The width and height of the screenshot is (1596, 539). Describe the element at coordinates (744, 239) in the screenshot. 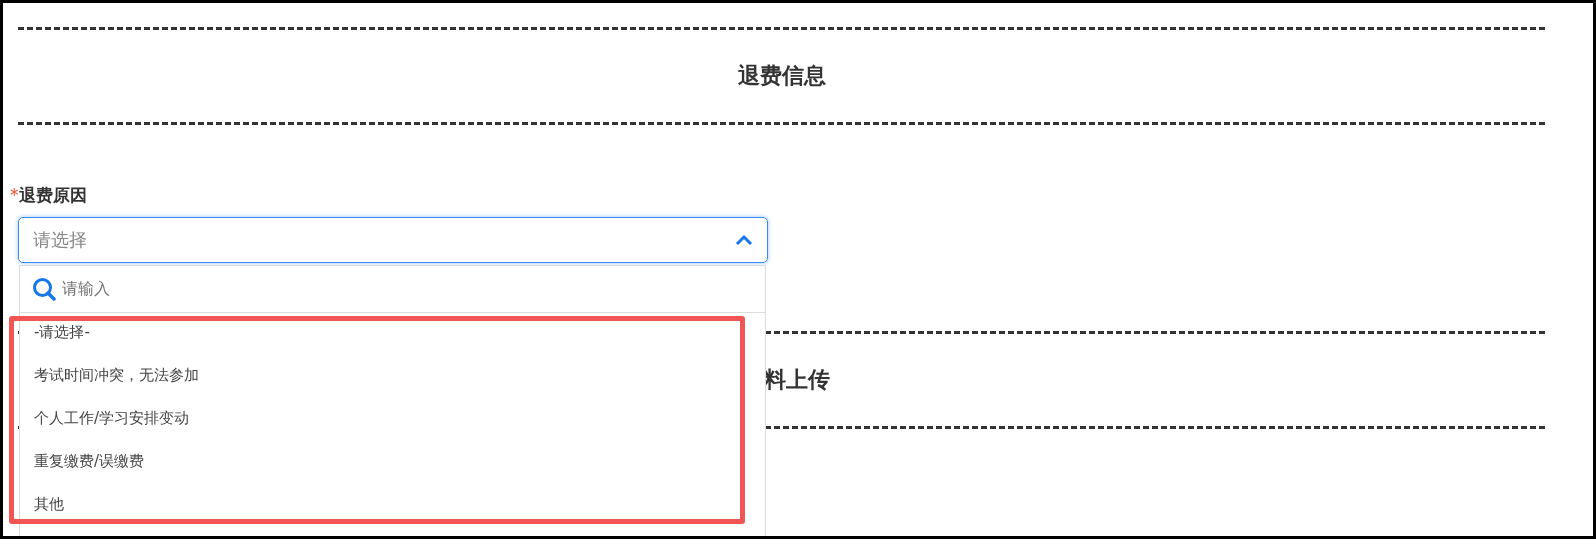

I see `chevron-up-icon` at that location.